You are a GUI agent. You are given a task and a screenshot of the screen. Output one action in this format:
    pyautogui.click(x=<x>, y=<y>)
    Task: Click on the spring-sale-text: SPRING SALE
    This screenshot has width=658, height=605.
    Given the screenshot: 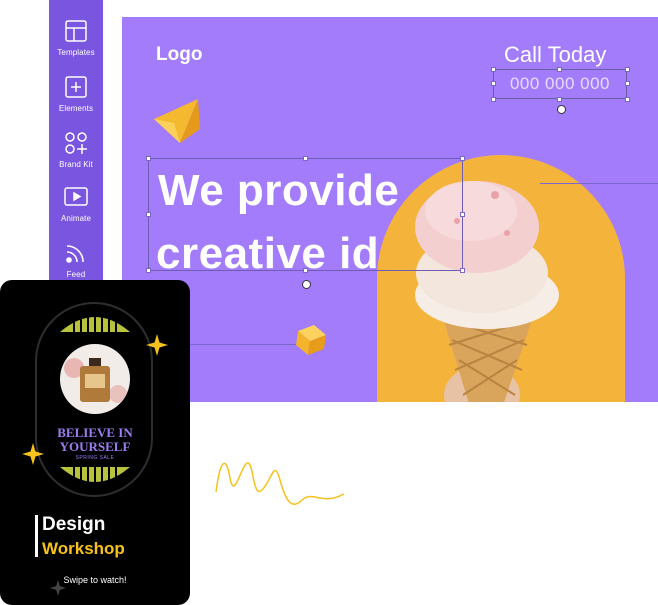 What is the action you would take?
    pyautogui.click(x=95, y=458)
    